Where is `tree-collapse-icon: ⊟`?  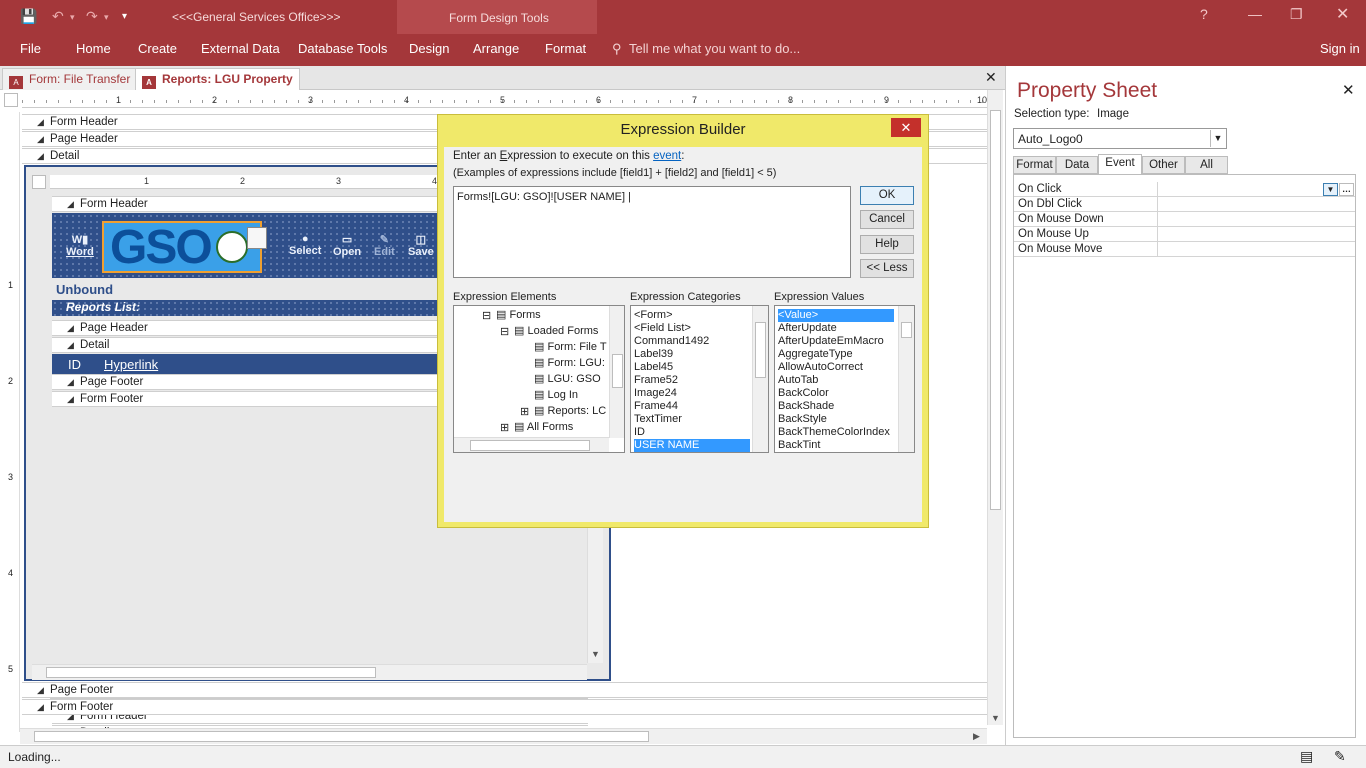
tree-collapse-icon: ⊟ is located at coordinates (504, 332).